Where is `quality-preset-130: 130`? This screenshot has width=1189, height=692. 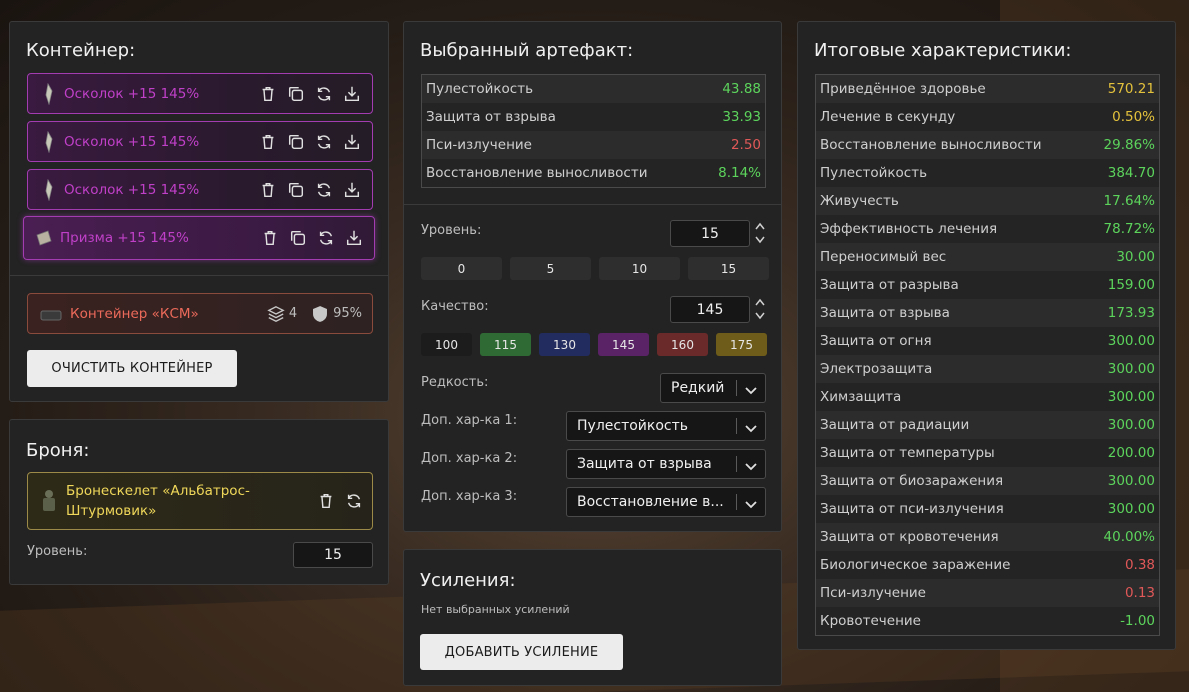
quality-preset-130: 130 is located at coordinates (564, 344).